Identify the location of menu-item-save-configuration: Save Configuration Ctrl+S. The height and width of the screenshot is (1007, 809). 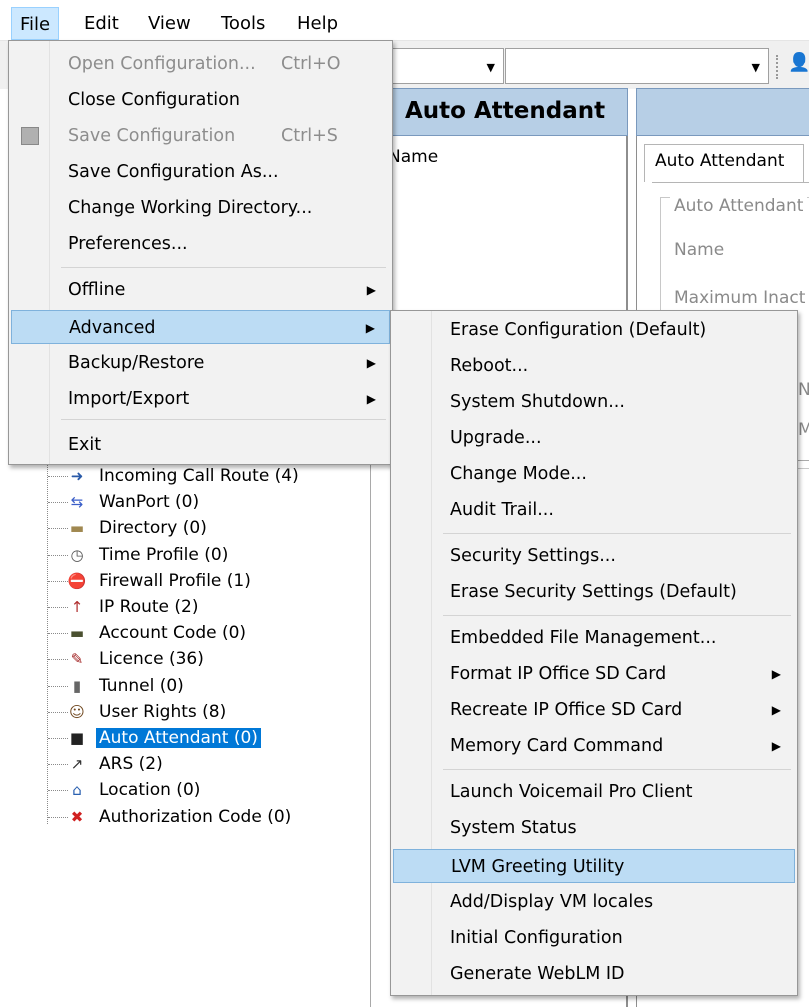
(200, 136).